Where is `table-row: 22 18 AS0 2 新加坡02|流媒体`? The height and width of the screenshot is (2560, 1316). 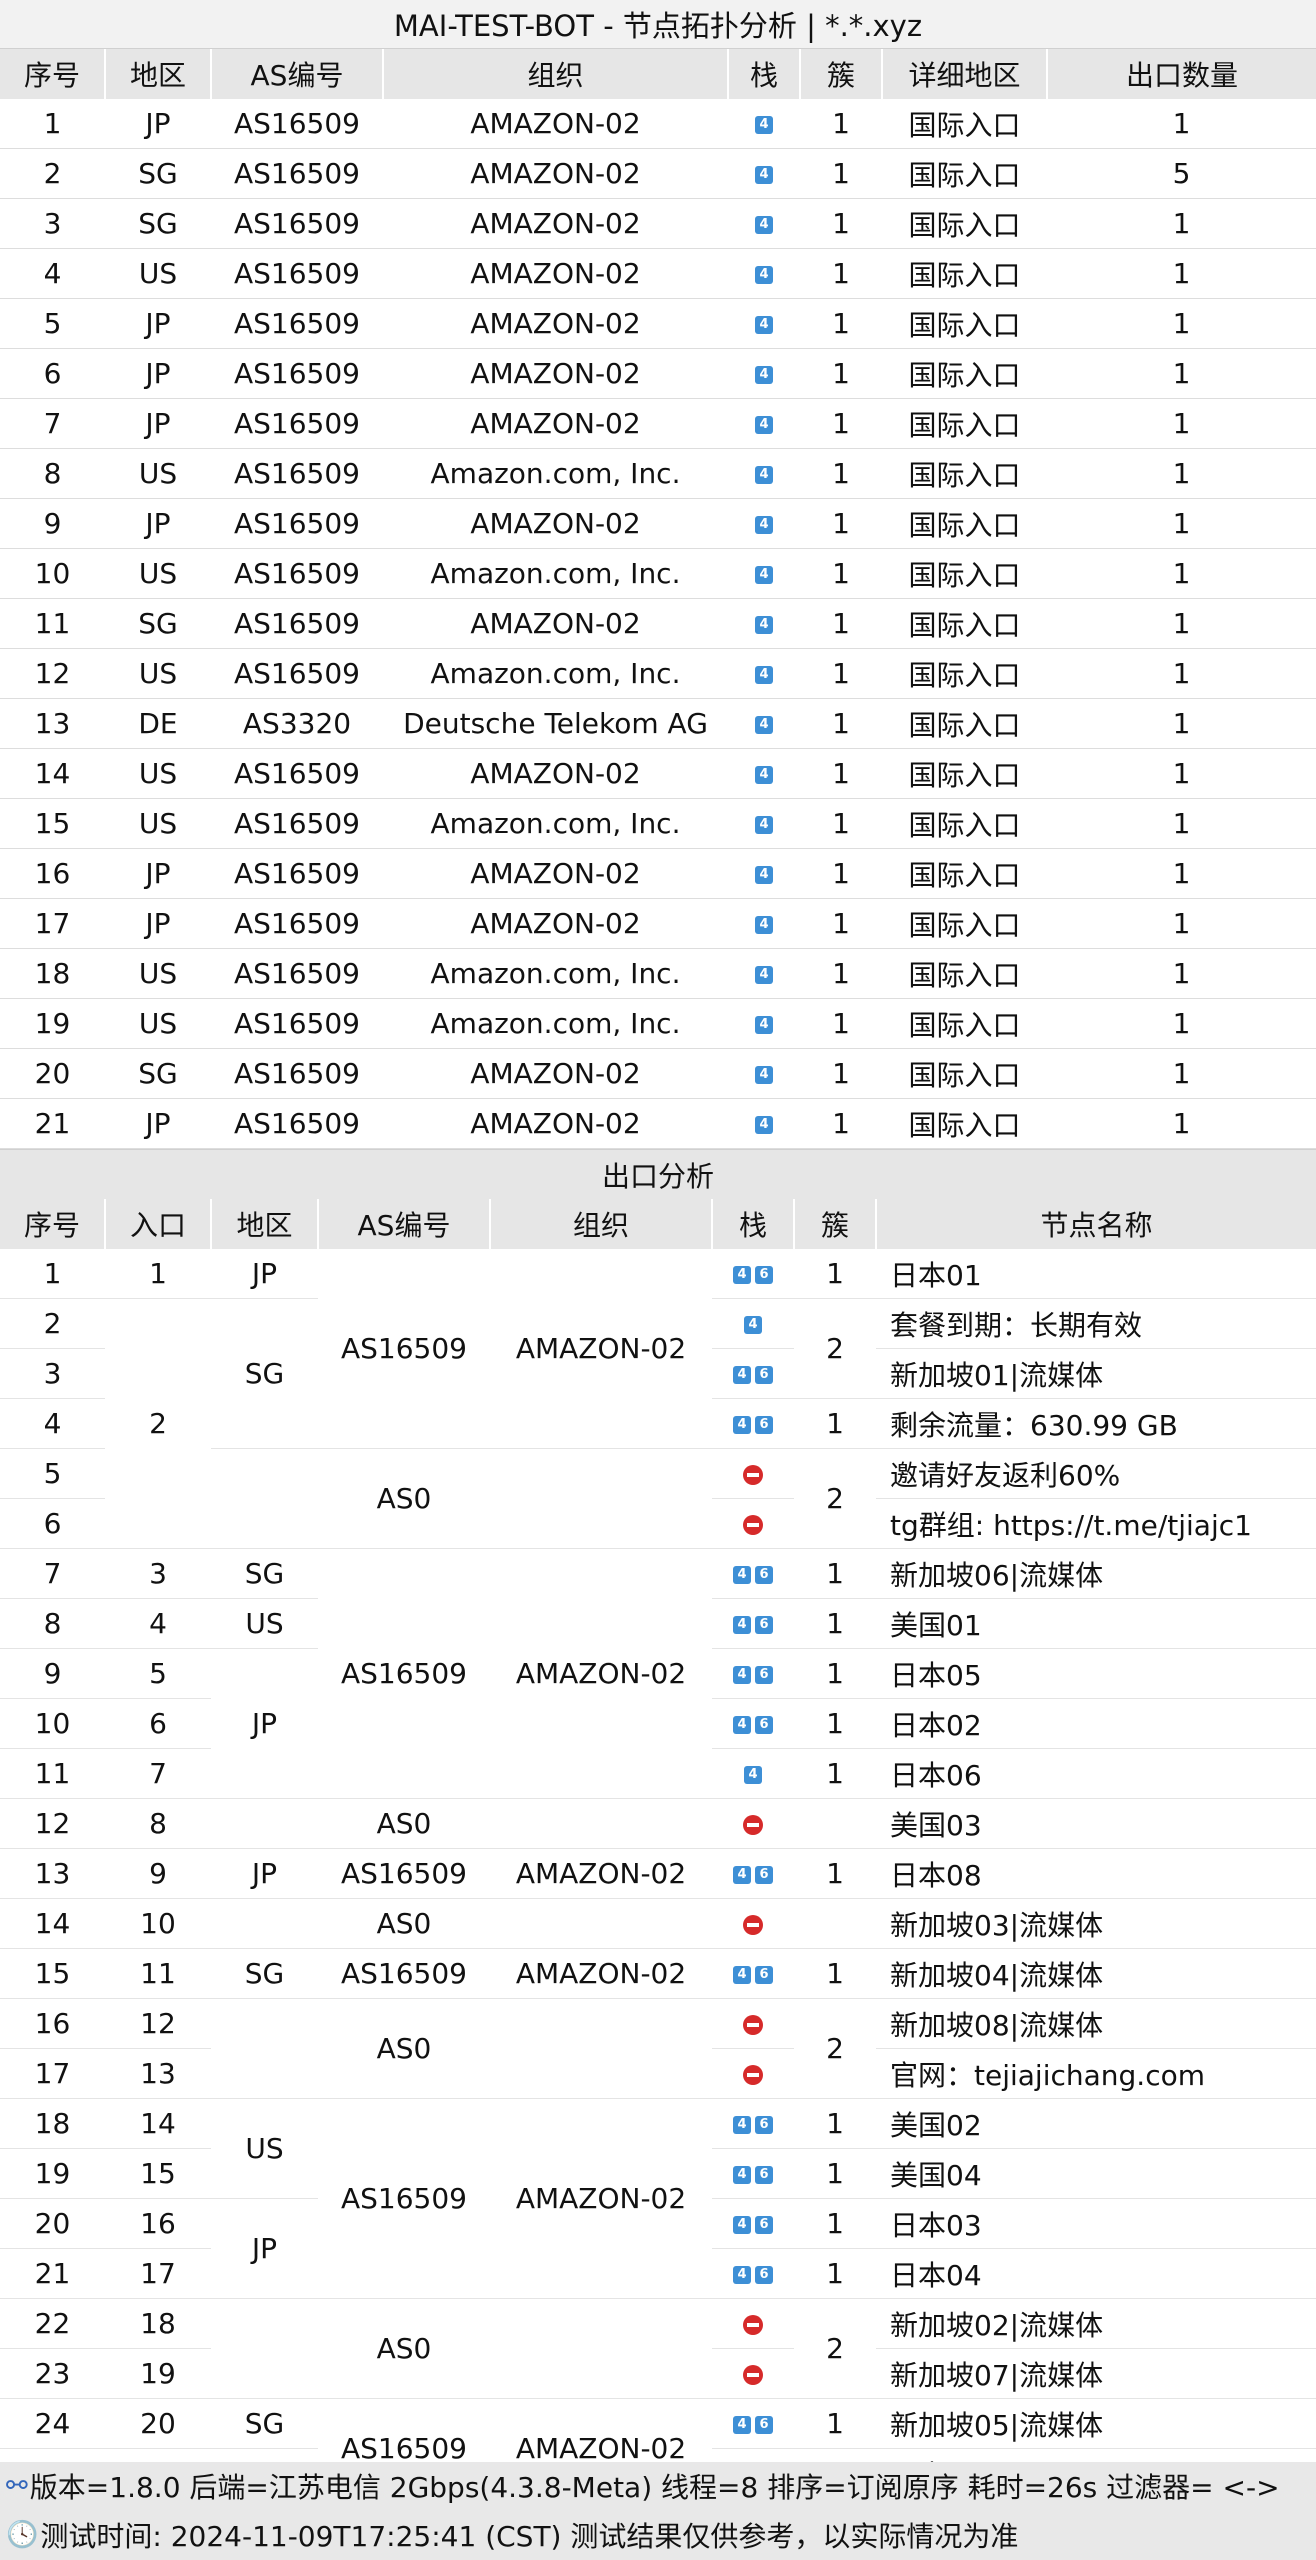
table-row: 22 18 AS0 2 新加坡02|流媒体 is located at coordinates (658, 2348).